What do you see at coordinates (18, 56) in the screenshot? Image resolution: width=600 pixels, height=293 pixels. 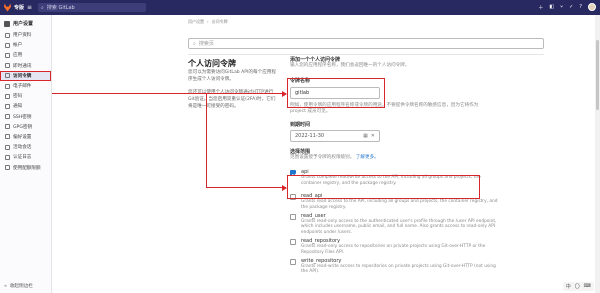 I see `sidebar-item-label: 应用` at bounding box center [18, 56].